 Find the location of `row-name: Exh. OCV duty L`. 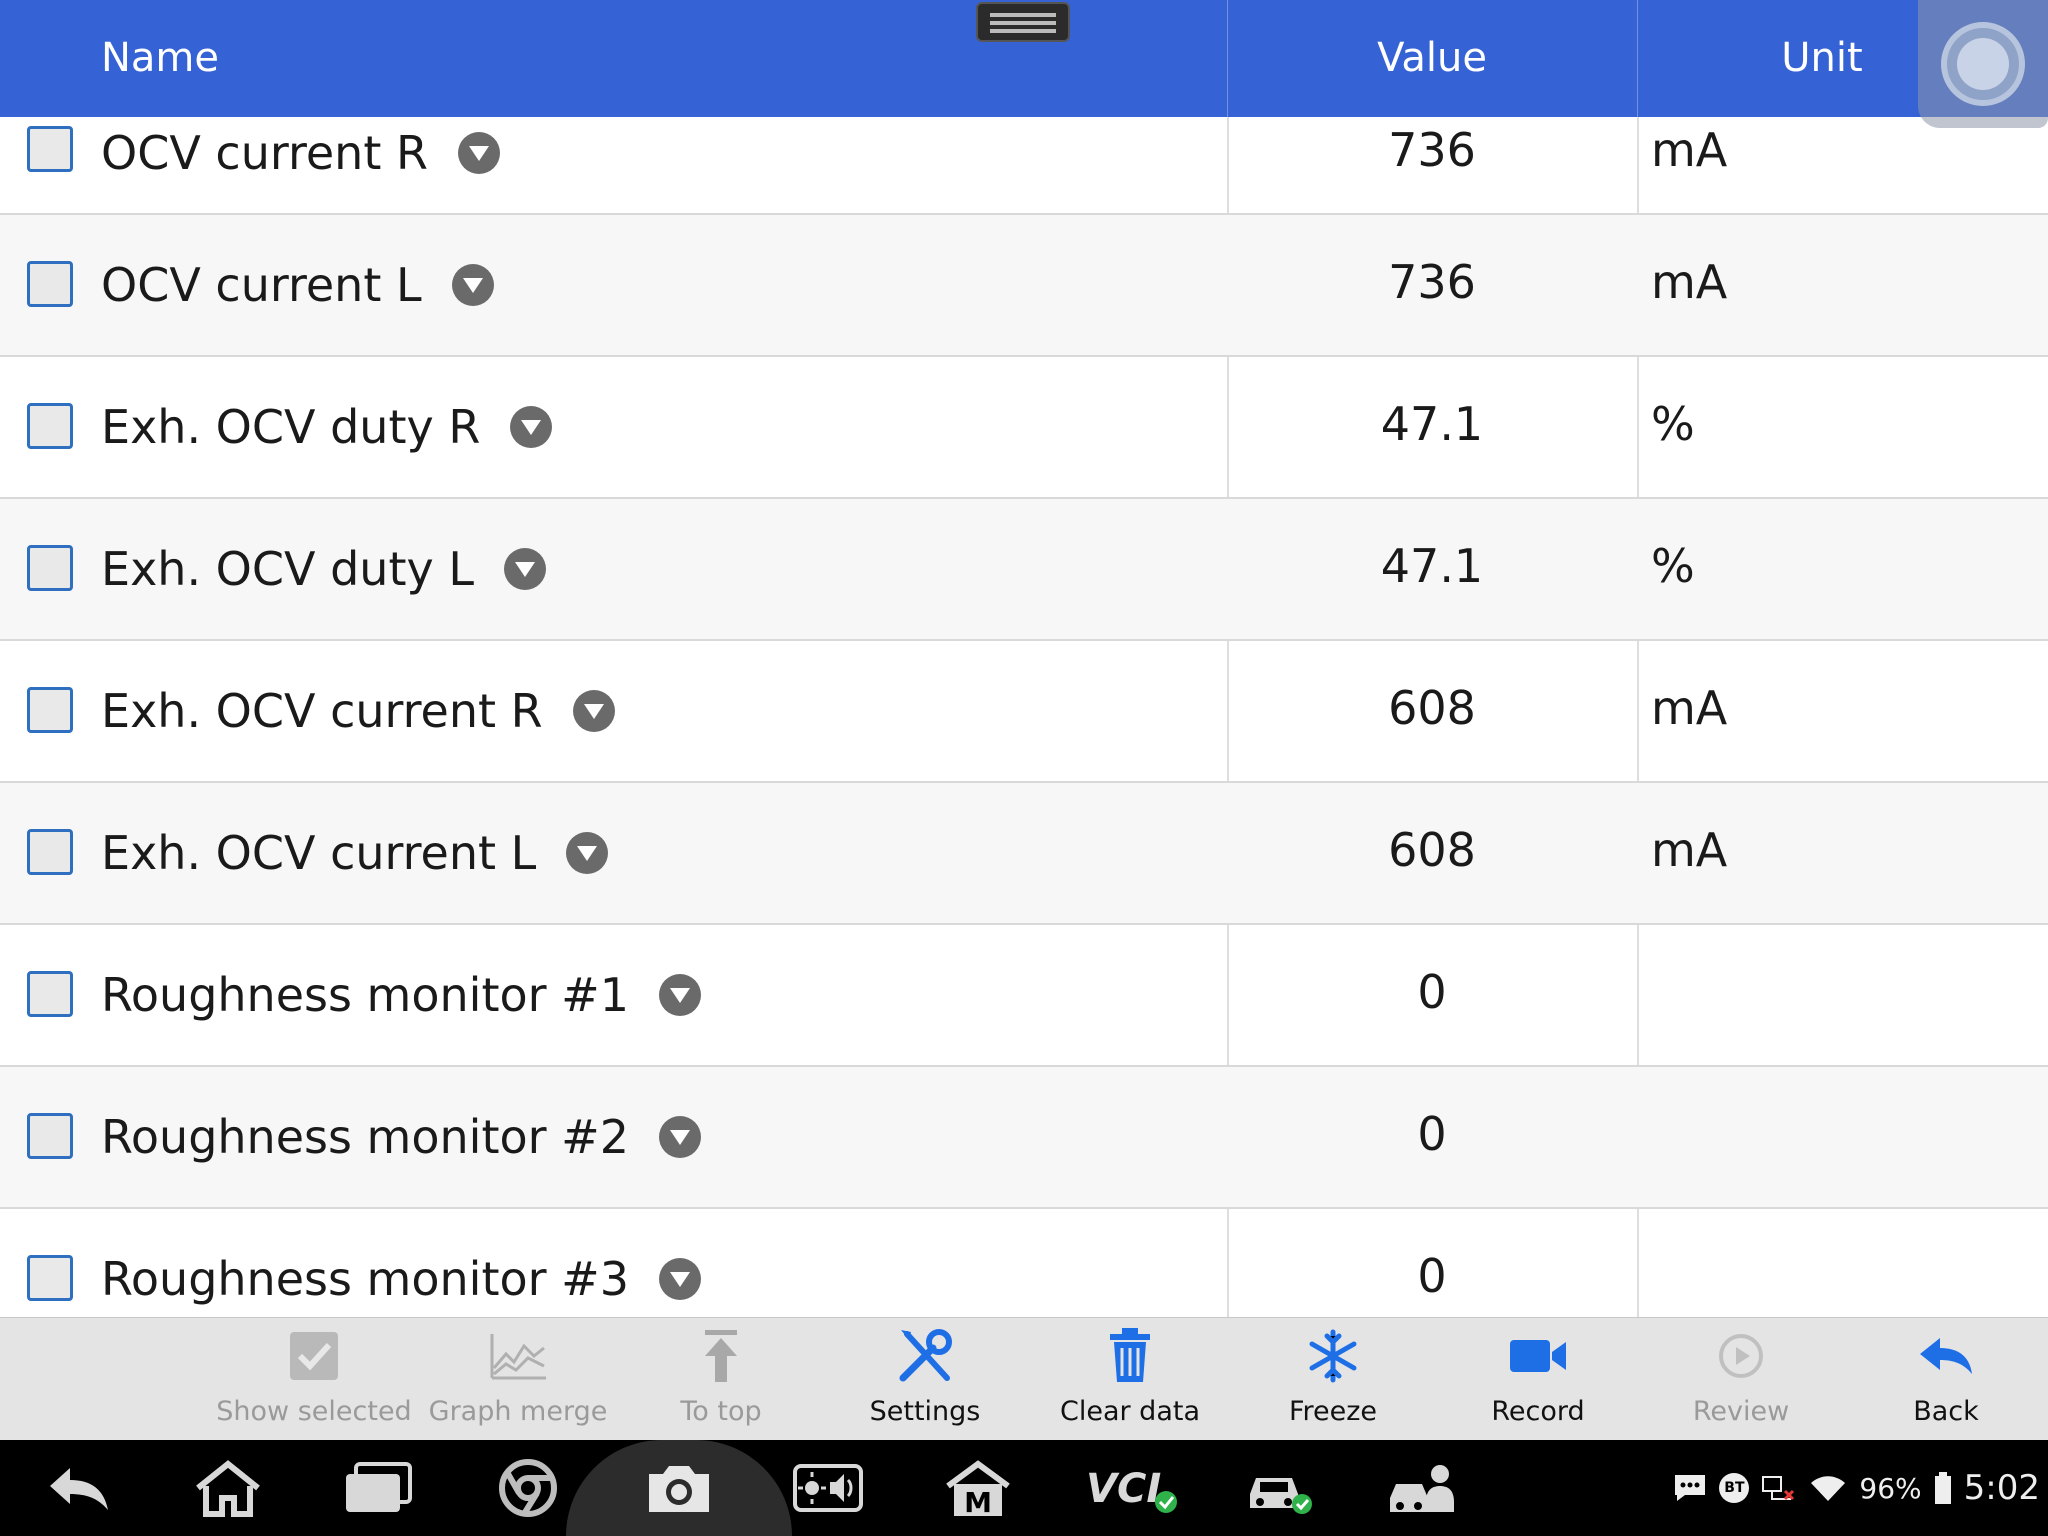

row-name: Exh. OCV duty L is located at coordinates (287, 569).